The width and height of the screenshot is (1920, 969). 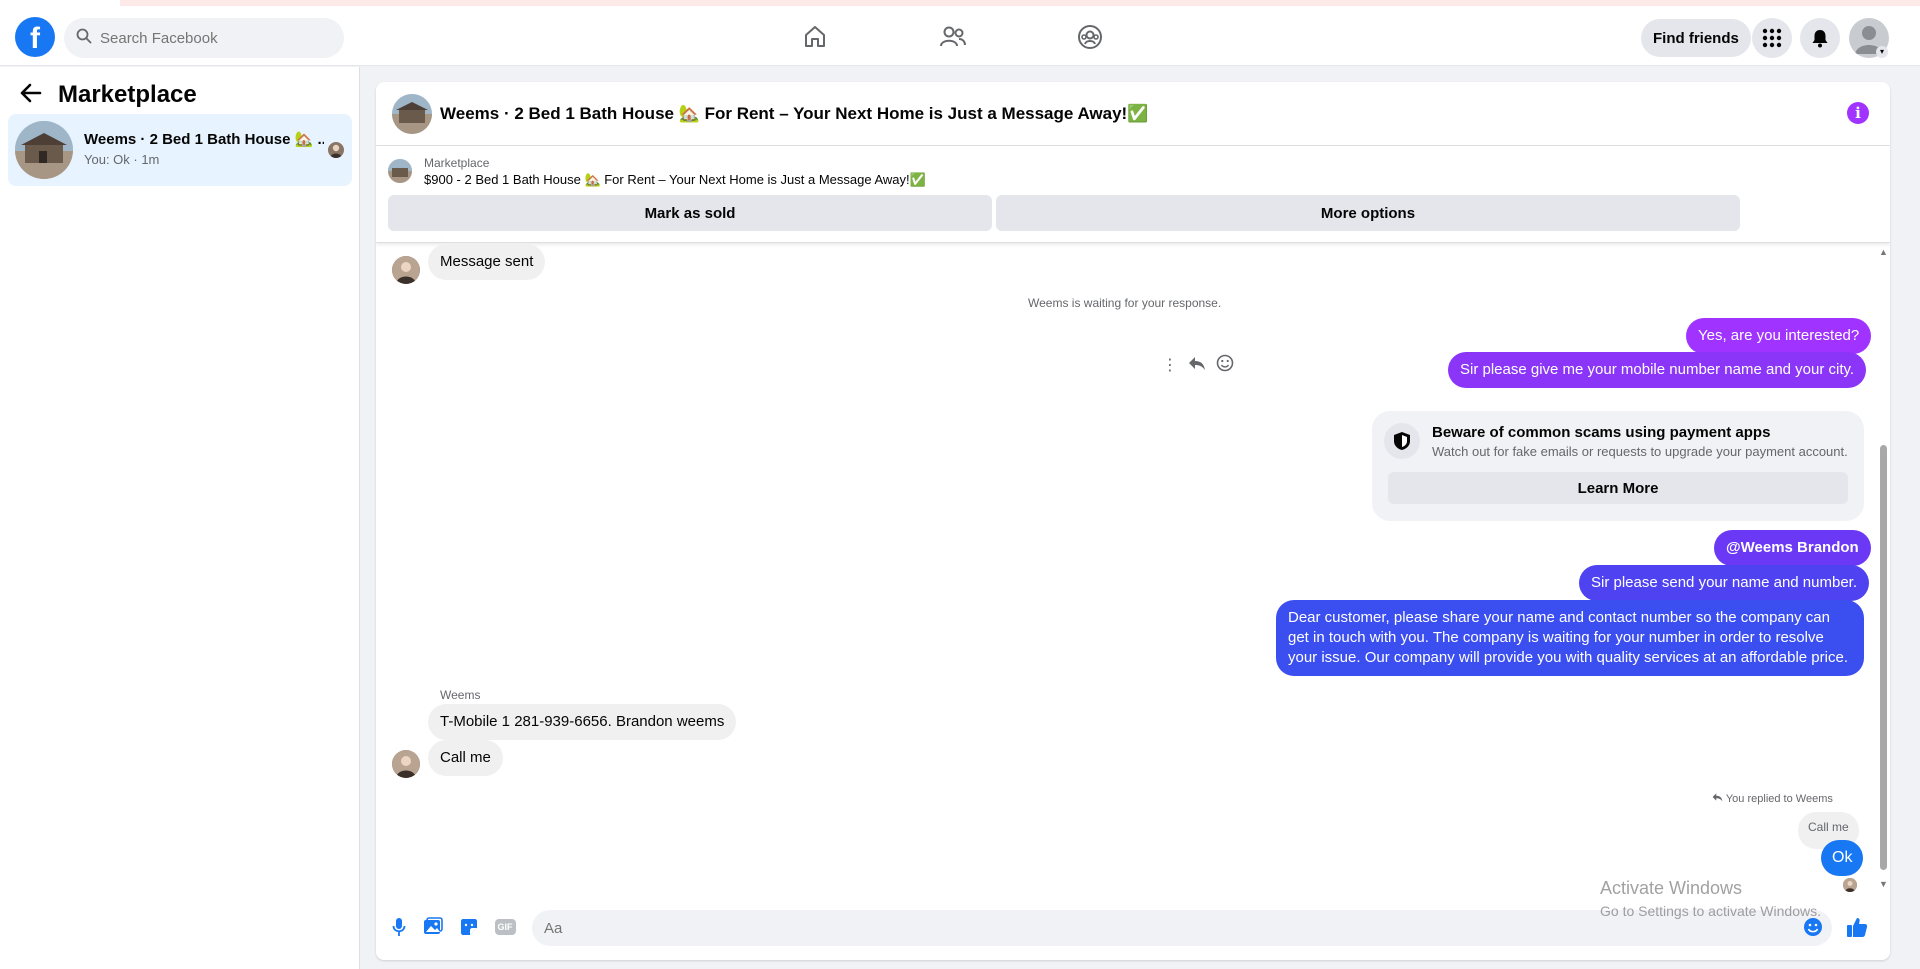 What do you see at coordinates (1813, 927) in the screenshot?
I see `emoji-icon` at bounding box center [1813, 927].